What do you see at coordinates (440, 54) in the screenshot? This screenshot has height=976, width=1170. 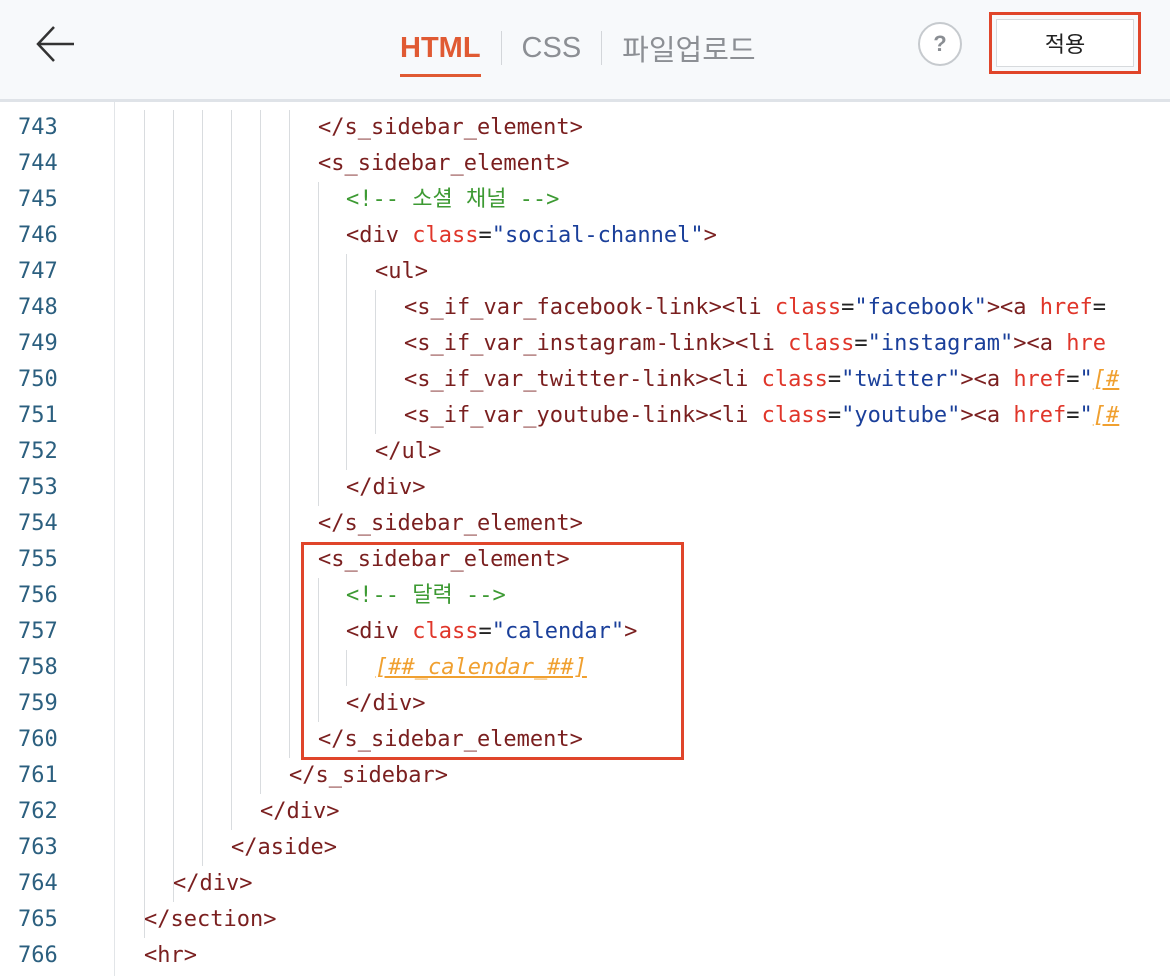 I see `tab-html: HTML` at bounding box center [440, 54].